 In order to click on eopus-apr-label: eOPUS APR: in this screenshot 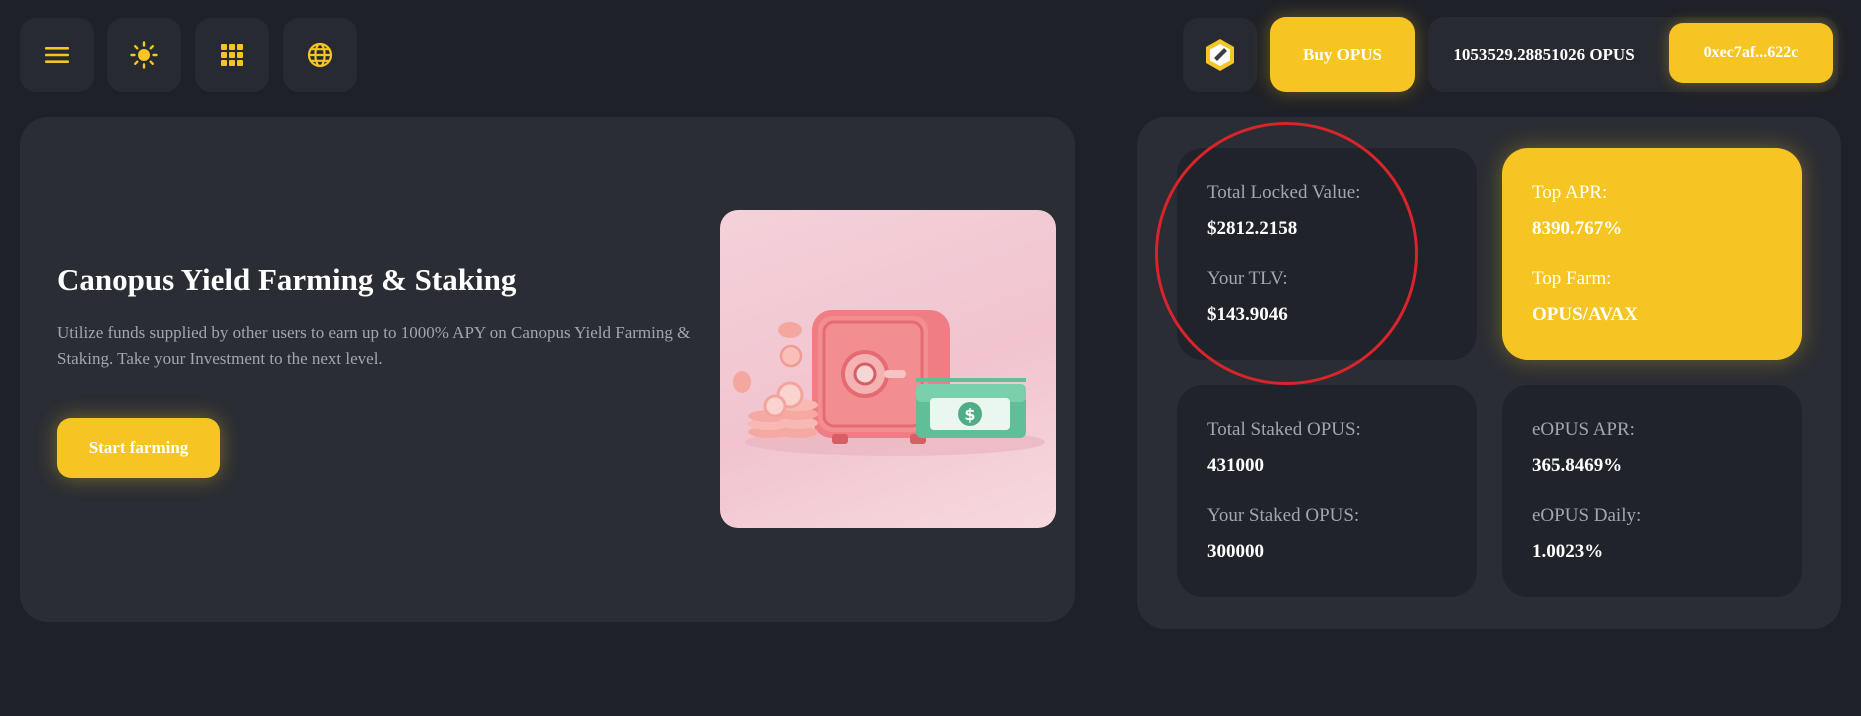, I will do `click(1583, 429)`.